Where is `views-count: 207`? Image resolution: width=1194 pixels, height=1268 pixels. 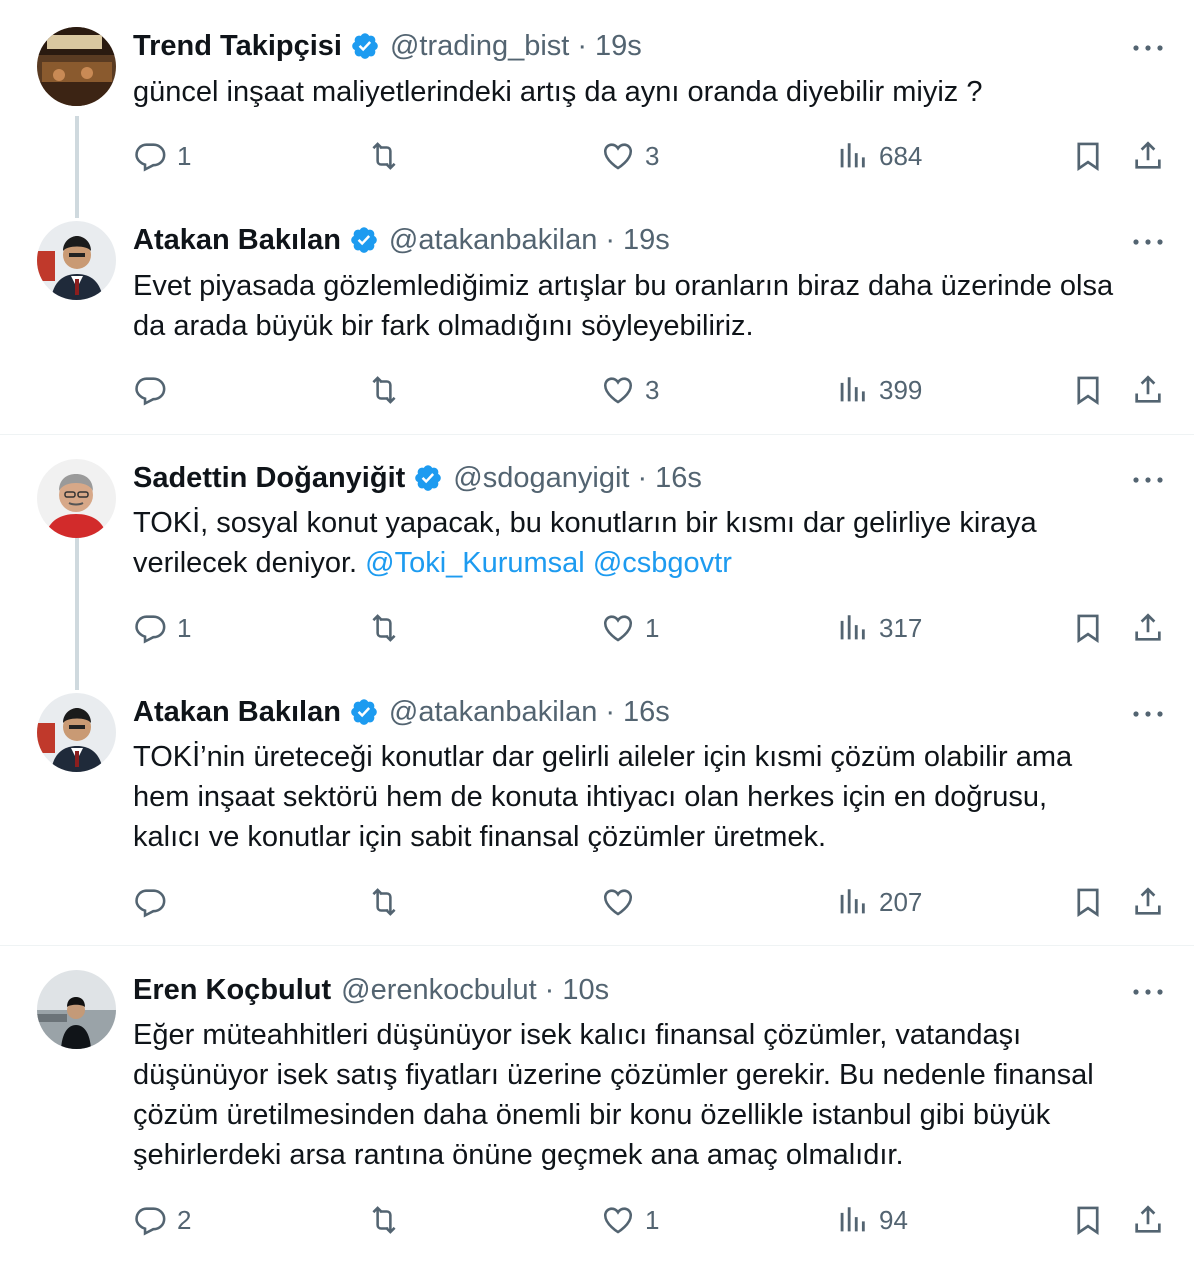
views-count: 207 is located at coordinates (901, 901).